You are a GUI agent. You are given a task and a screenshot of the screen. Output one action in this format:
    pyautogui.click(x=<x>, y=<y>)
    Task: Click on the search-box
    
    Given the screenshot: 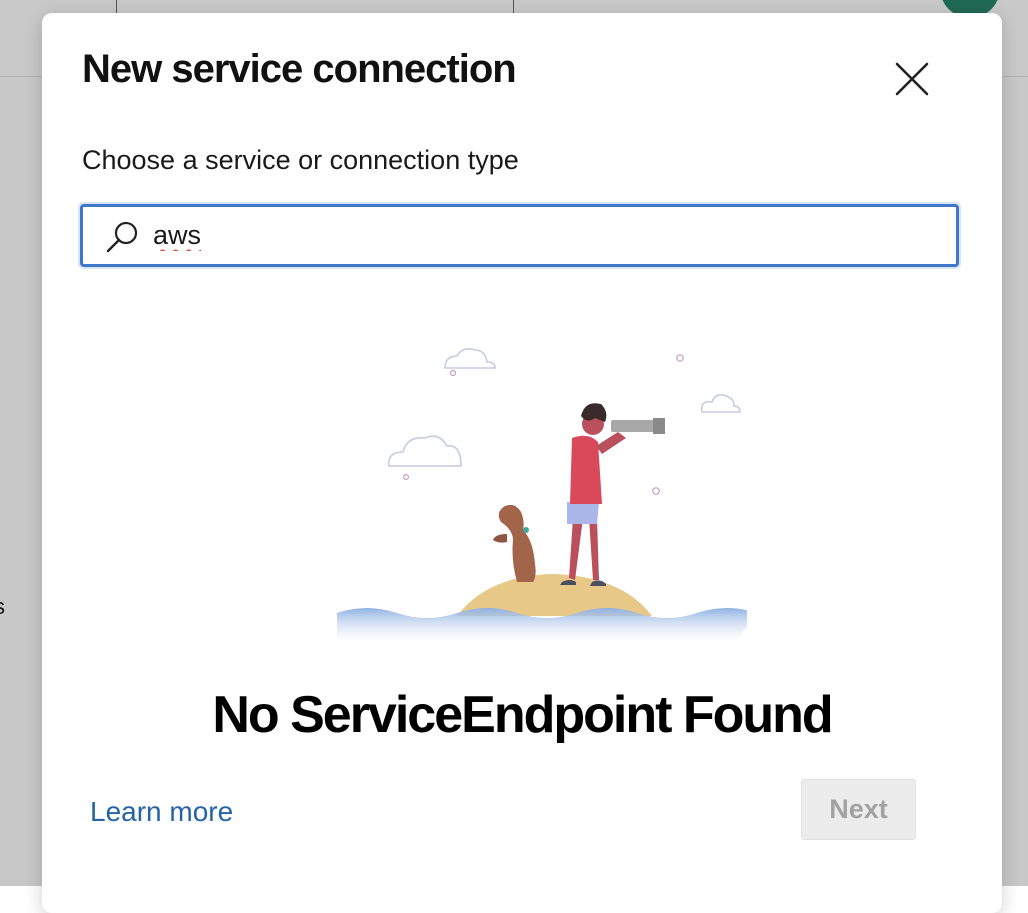 What is the action you would take?
    pyautogui.click(x=519, y=235)
    